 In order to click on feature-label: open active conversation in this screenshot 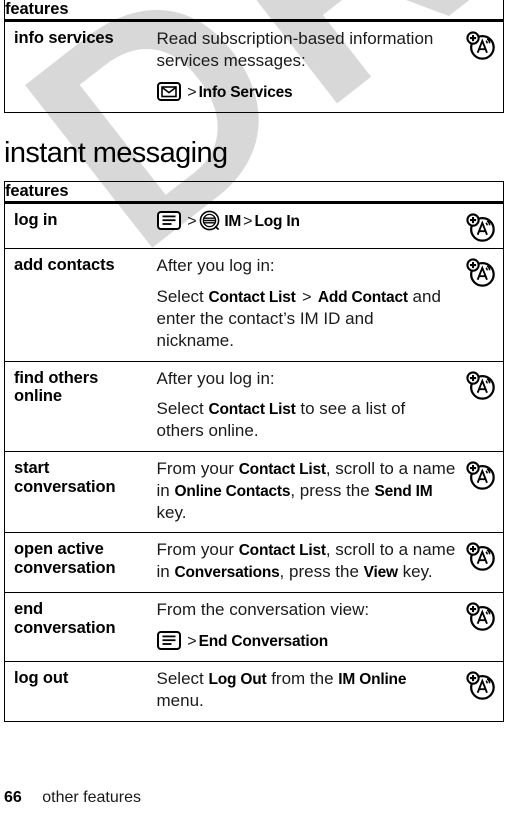, I will do `click(78, 563)`.